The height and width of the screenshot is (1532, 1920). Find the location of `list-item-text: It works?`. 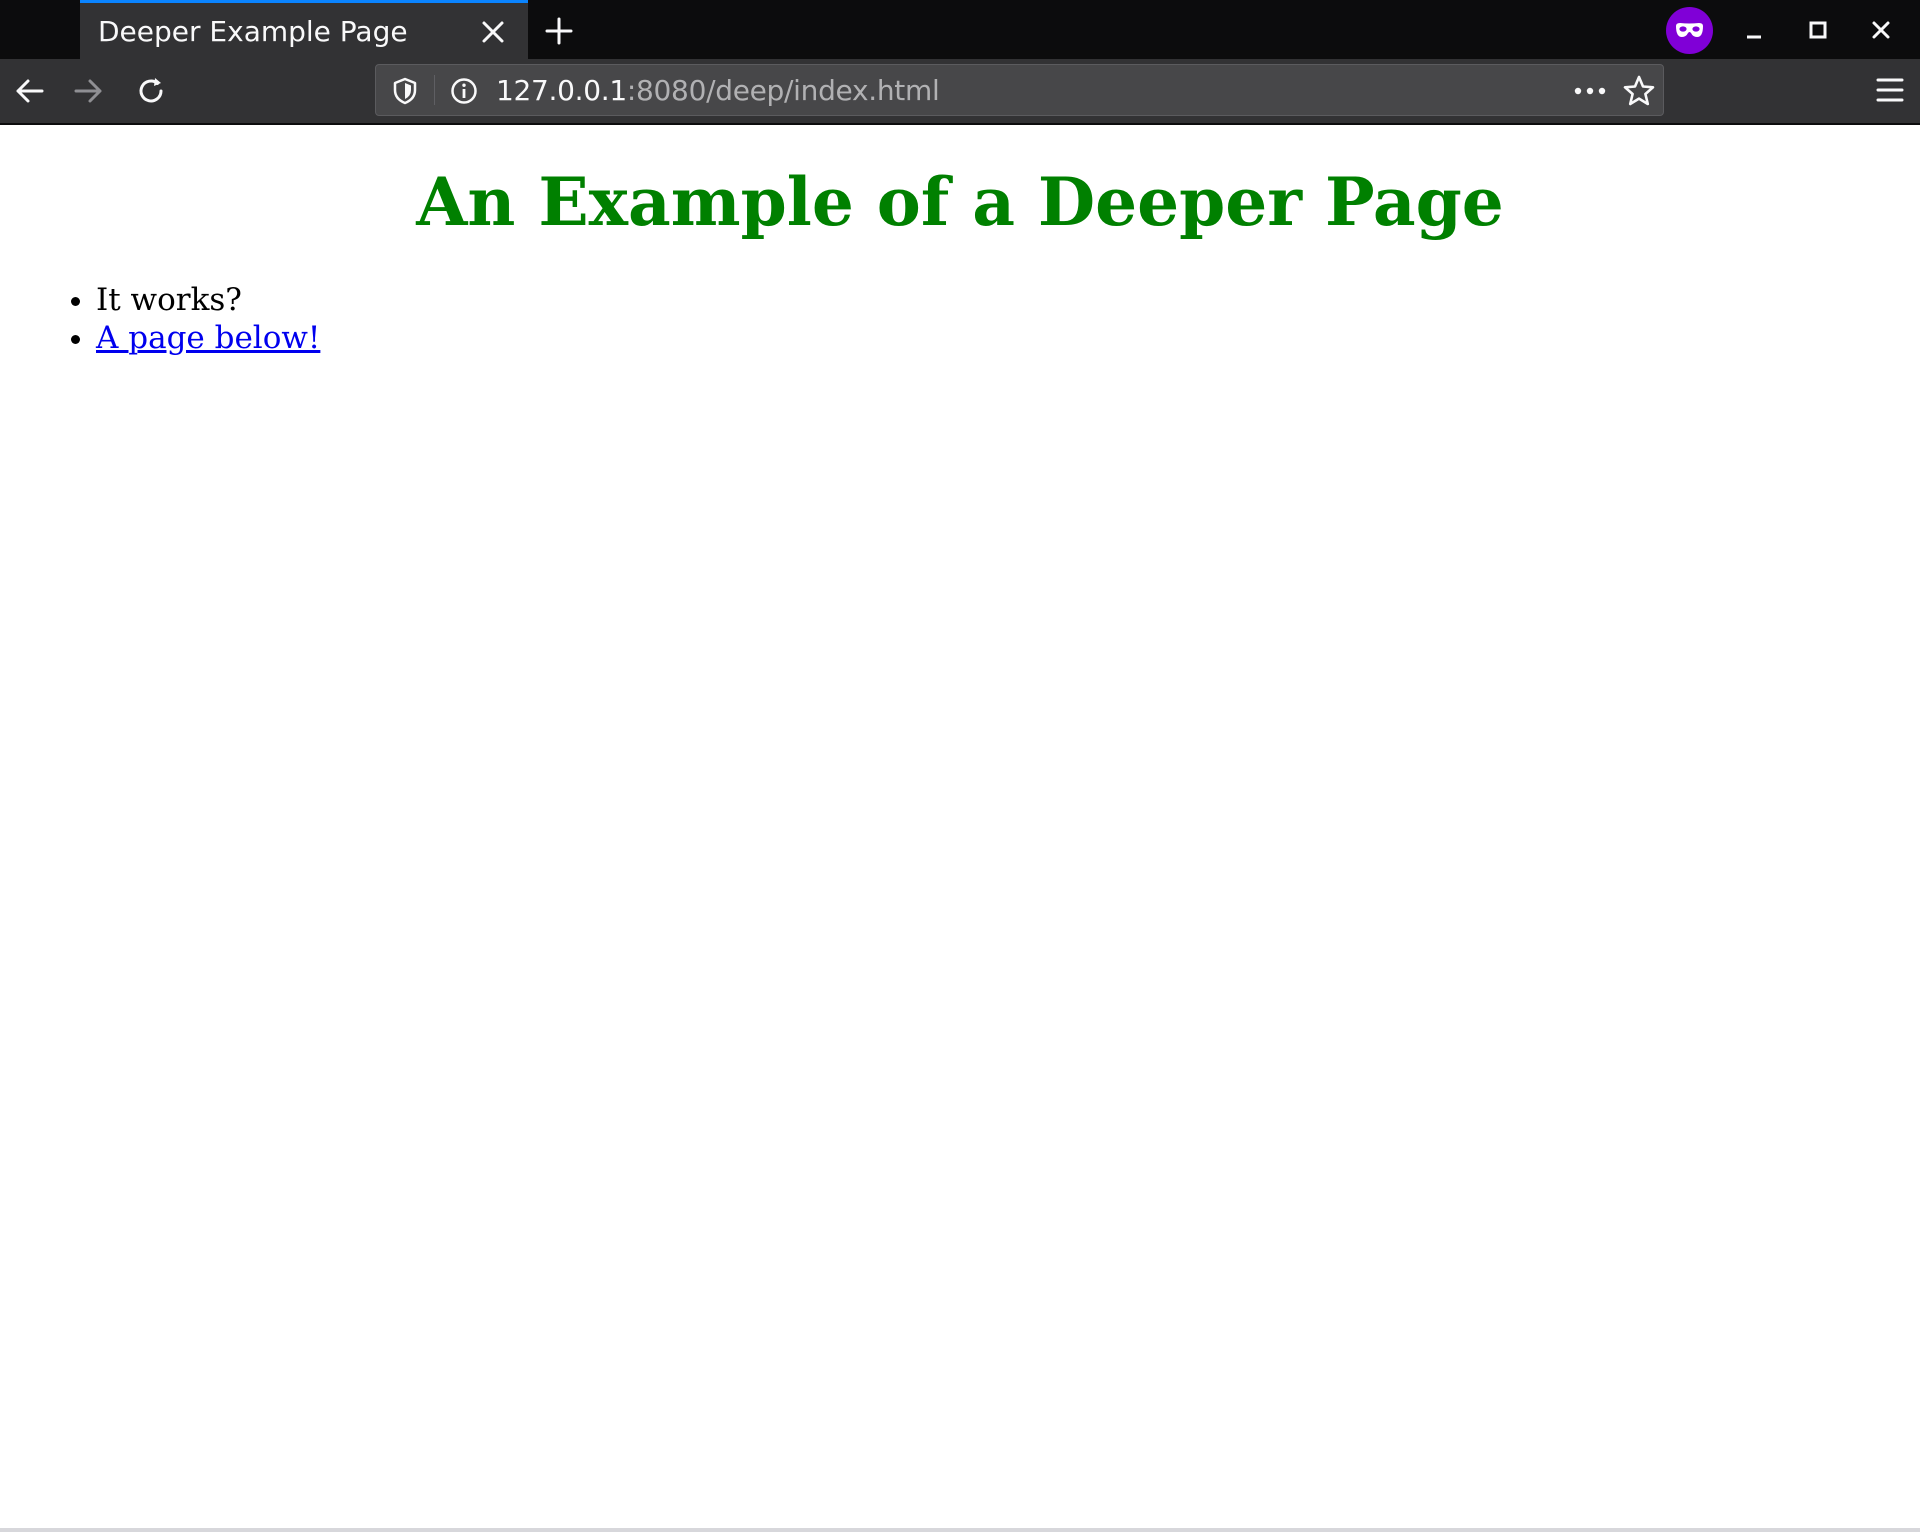

list-item-text: It works? is located at coordinates (169, 300).